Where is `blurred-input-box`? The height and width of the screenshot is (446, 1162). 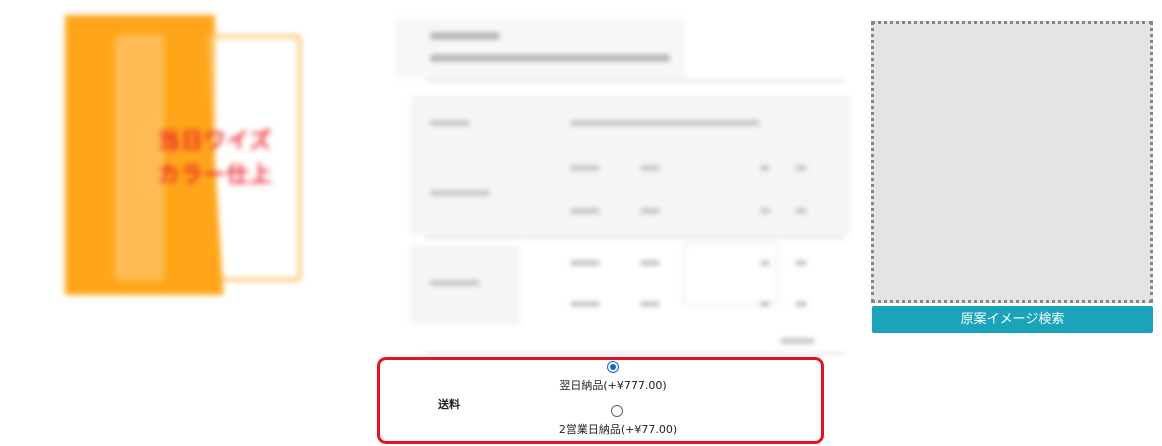
blurred-input-box is located at coordinates (730, 274).